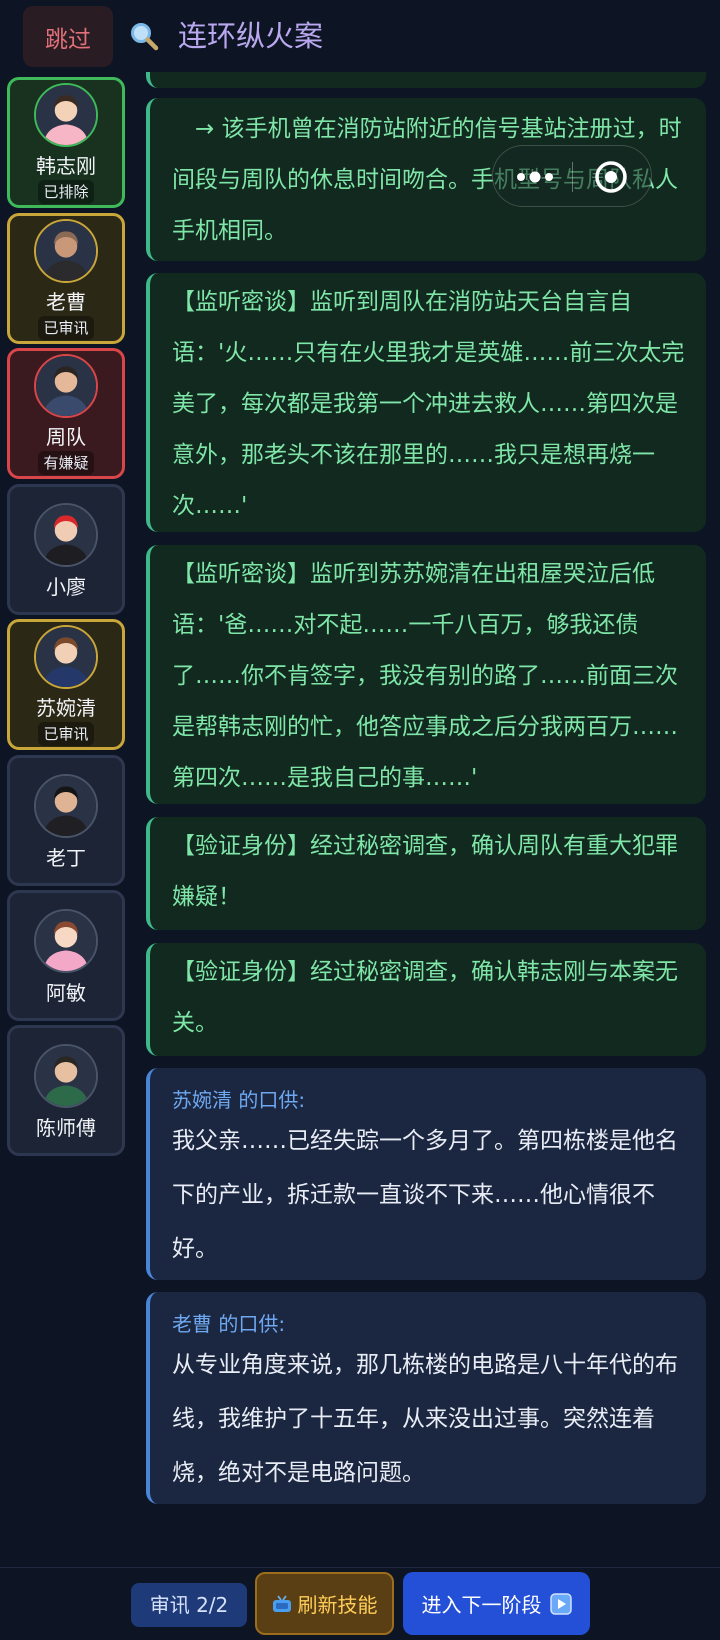 This screenshot has width=720, height=1640. I want to click on suspect-card: 韩志刚 已排除, so click(66, 142).